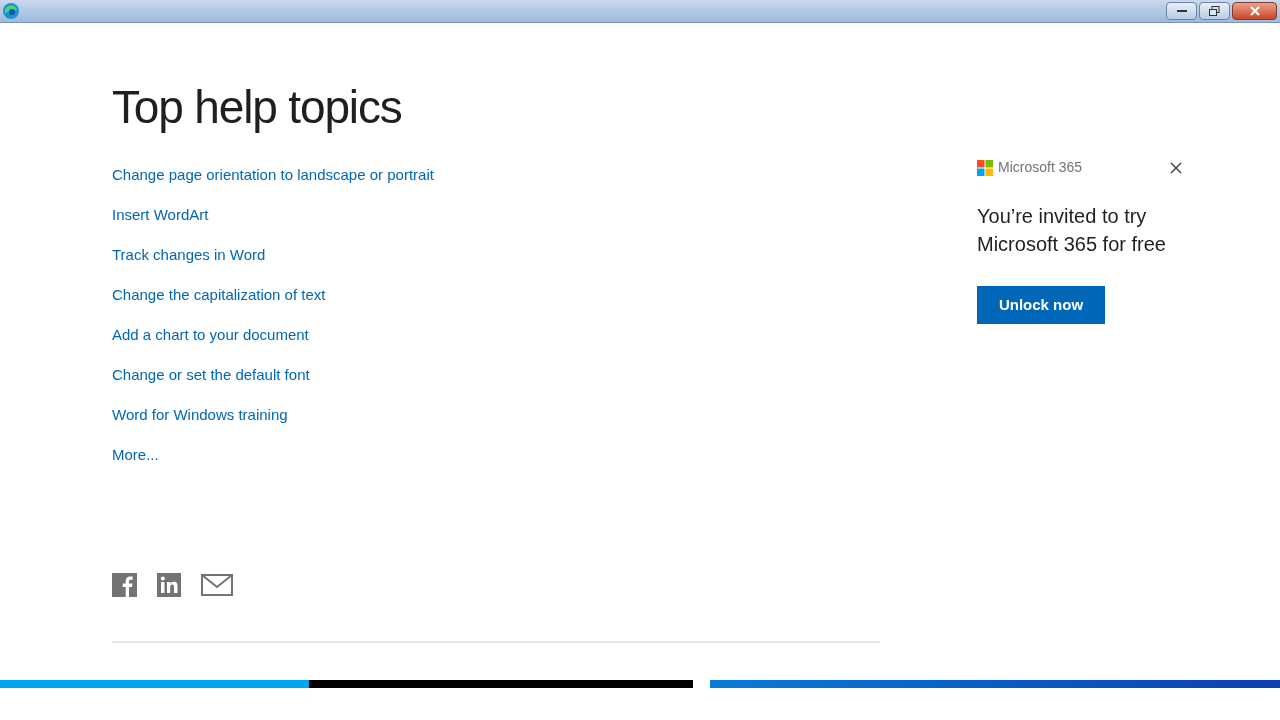  Describe the element at coordinates (210, 334) in the screenshot. I see `help-topic-link: Add a chart to your document` at that location.